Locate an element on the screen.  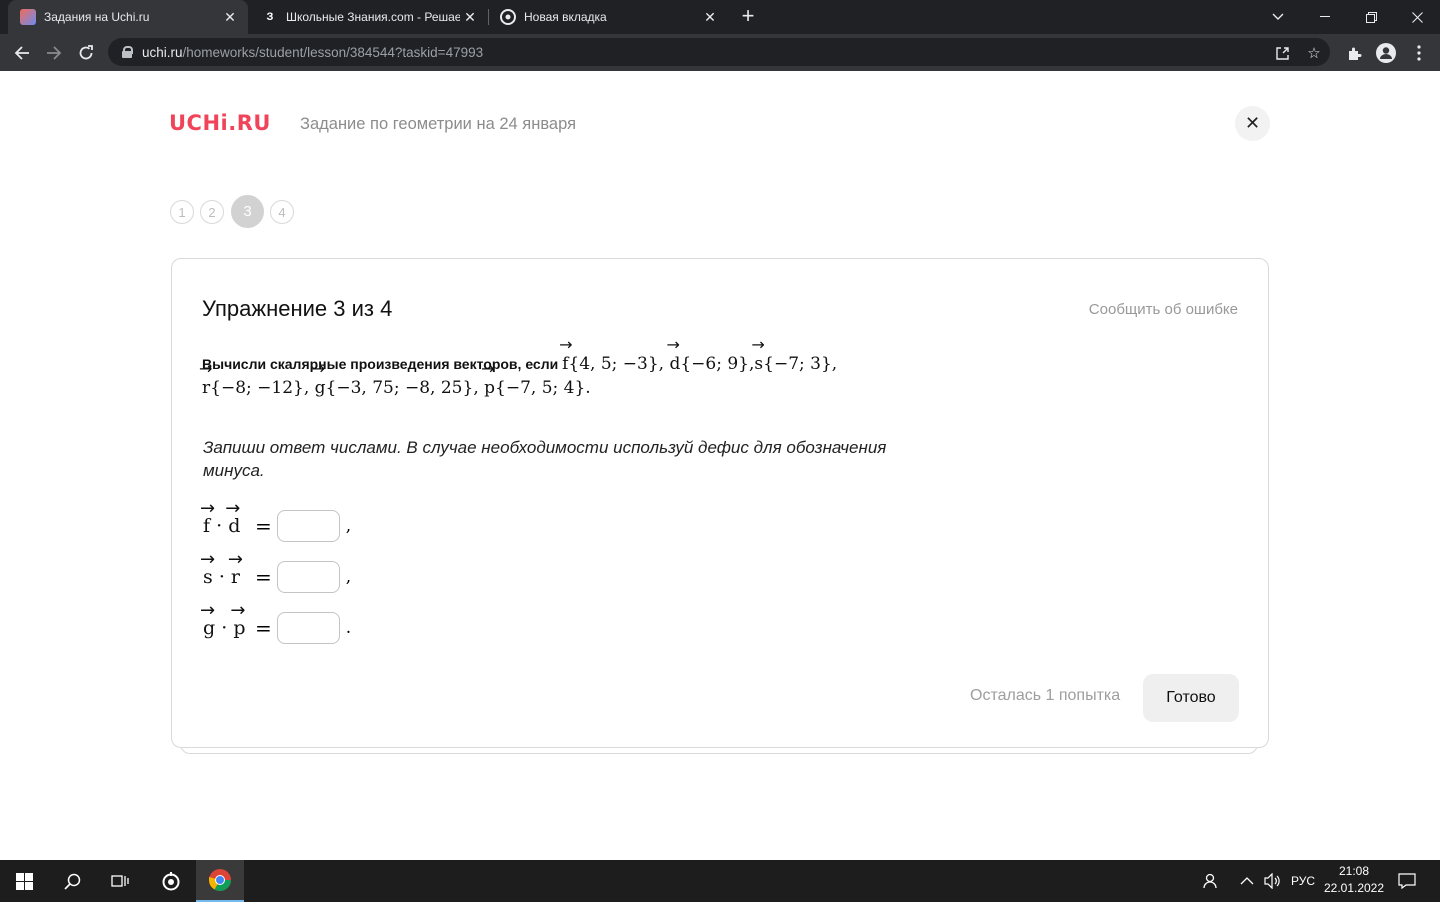
equation-lhs: f · d is located at coordinates (227, 519).